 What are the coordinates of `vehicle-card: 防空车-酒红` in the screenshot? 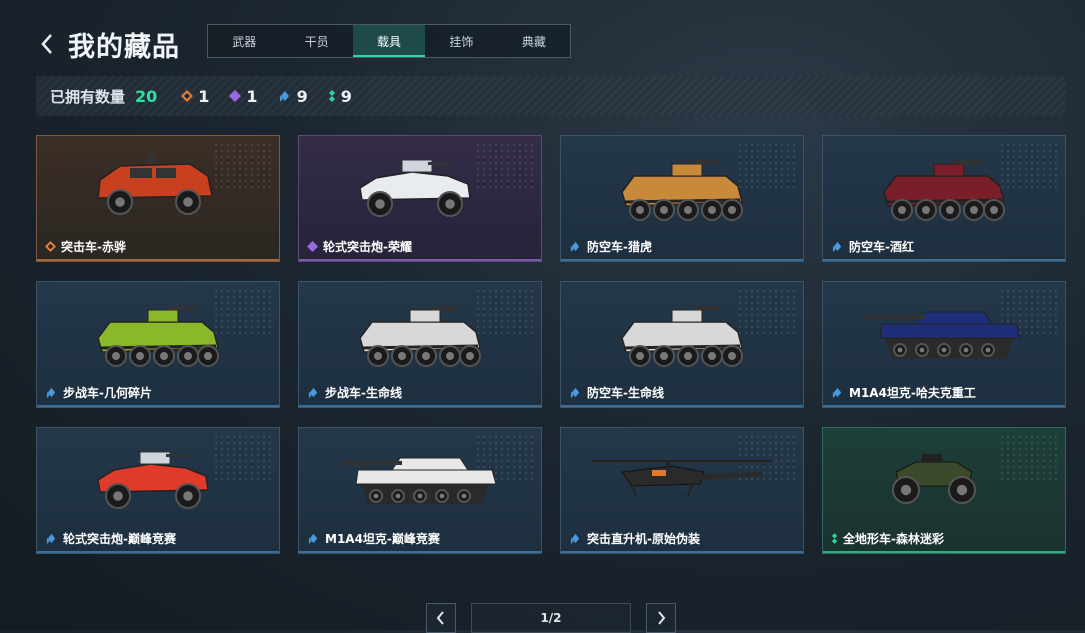 It's located at (944, 198).